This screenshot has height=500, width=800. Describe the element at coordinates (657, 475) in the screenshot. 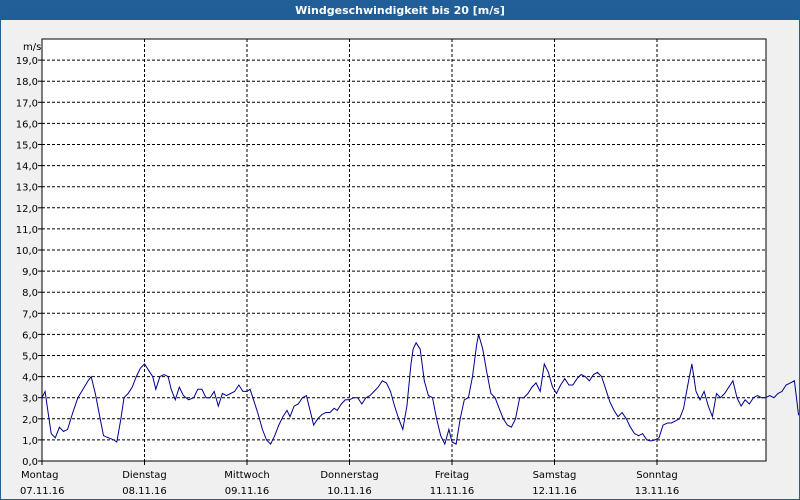

I see `x-day-label: Sonntag` at that location.